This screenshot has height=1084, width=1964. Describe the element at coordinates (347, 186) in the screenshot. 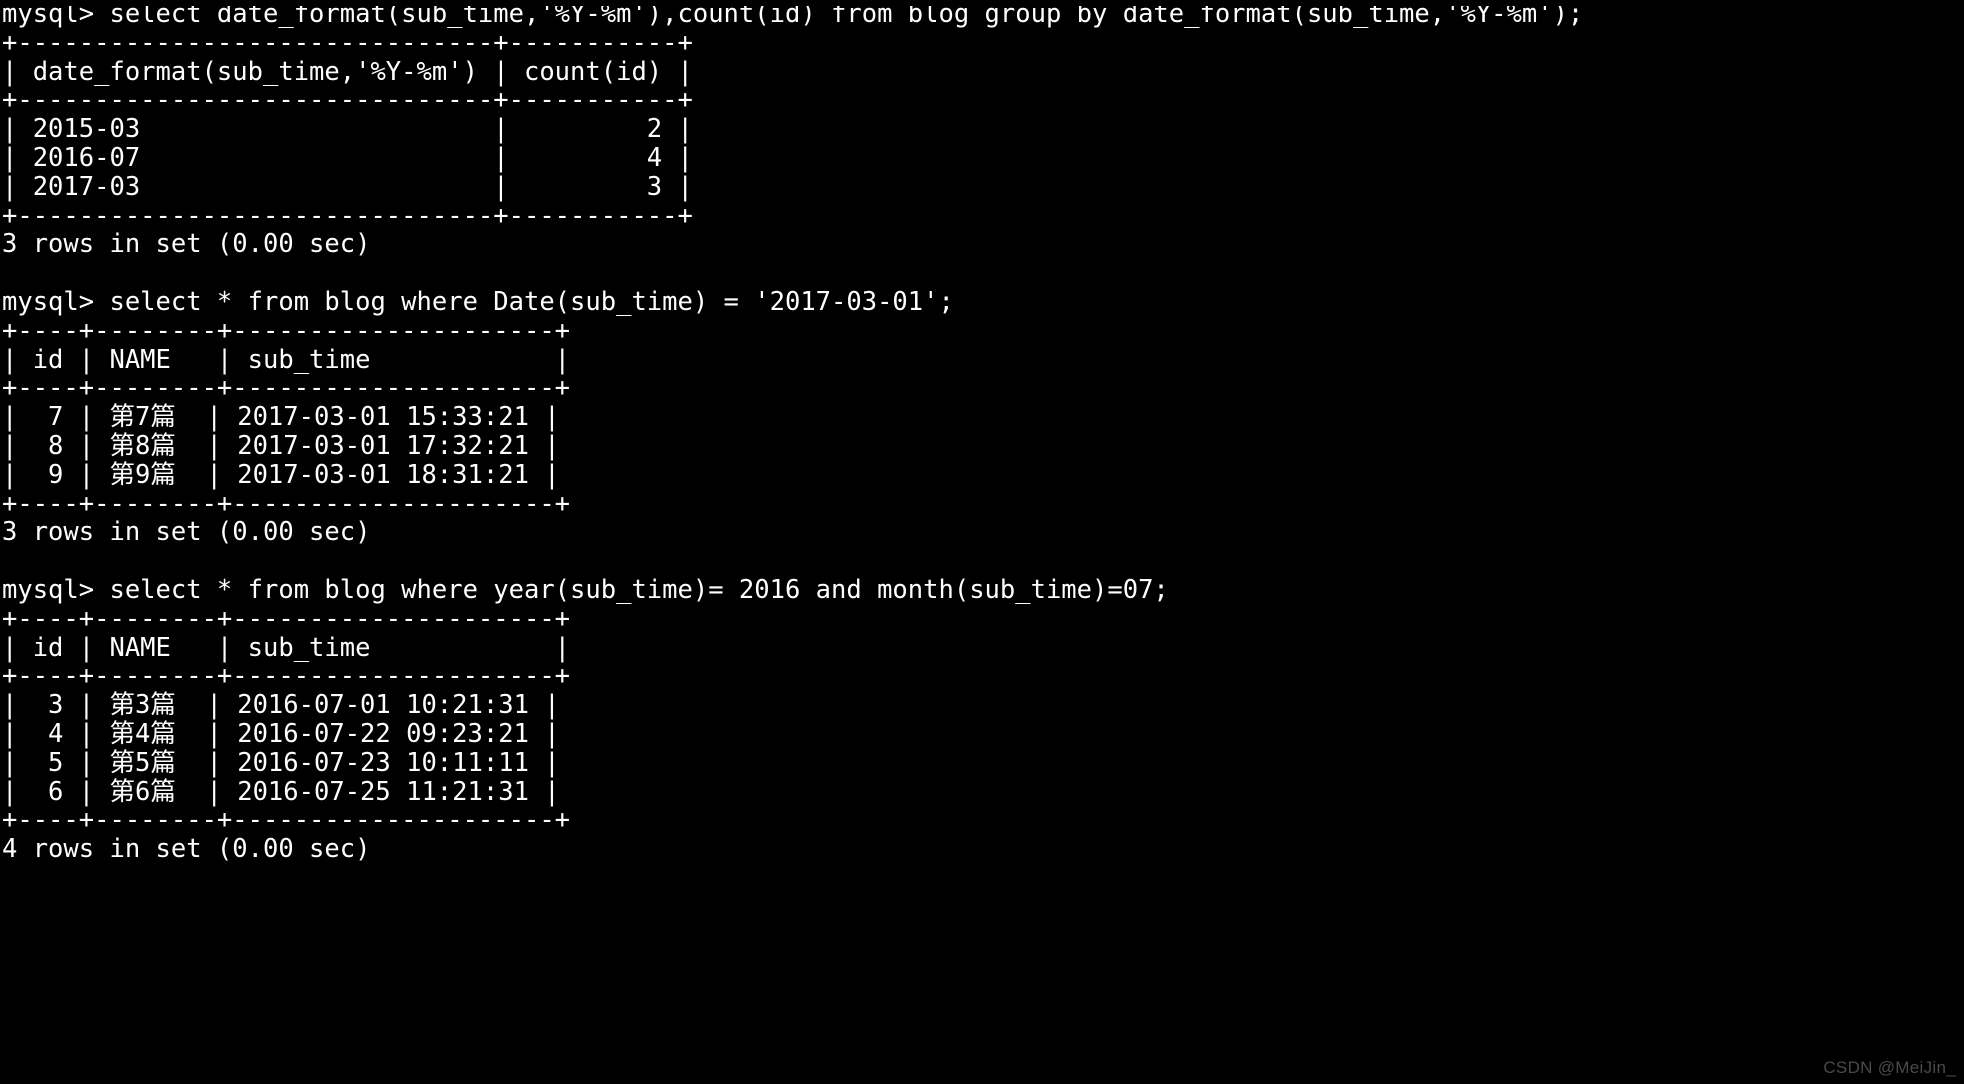

I see `terminal-line: | 2017-03 | 3 |` at that location.